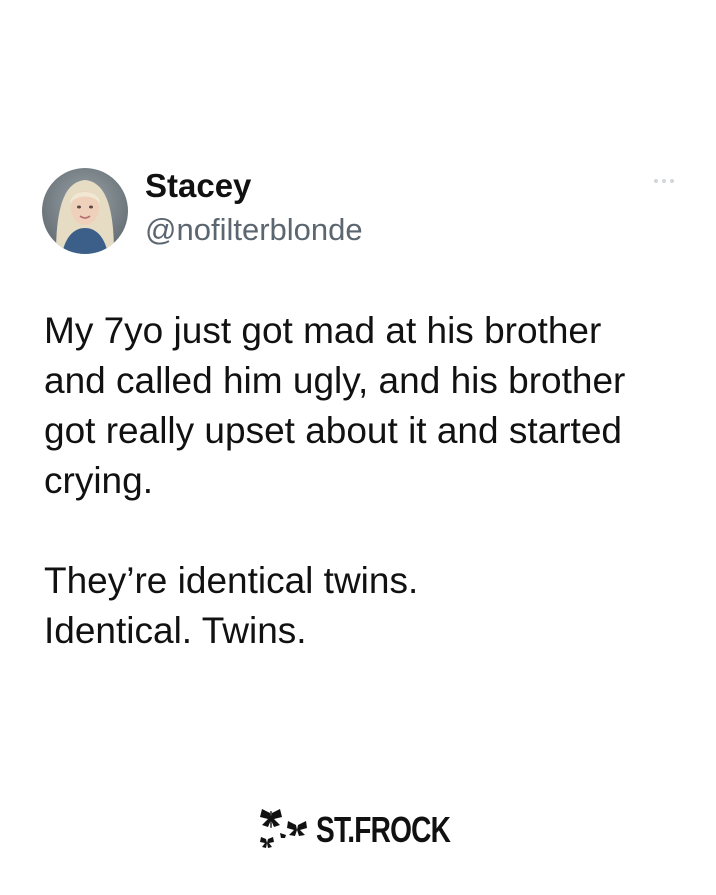 This screenshot has width=716, height=895. I want to click on avatar, so click(85, 211).